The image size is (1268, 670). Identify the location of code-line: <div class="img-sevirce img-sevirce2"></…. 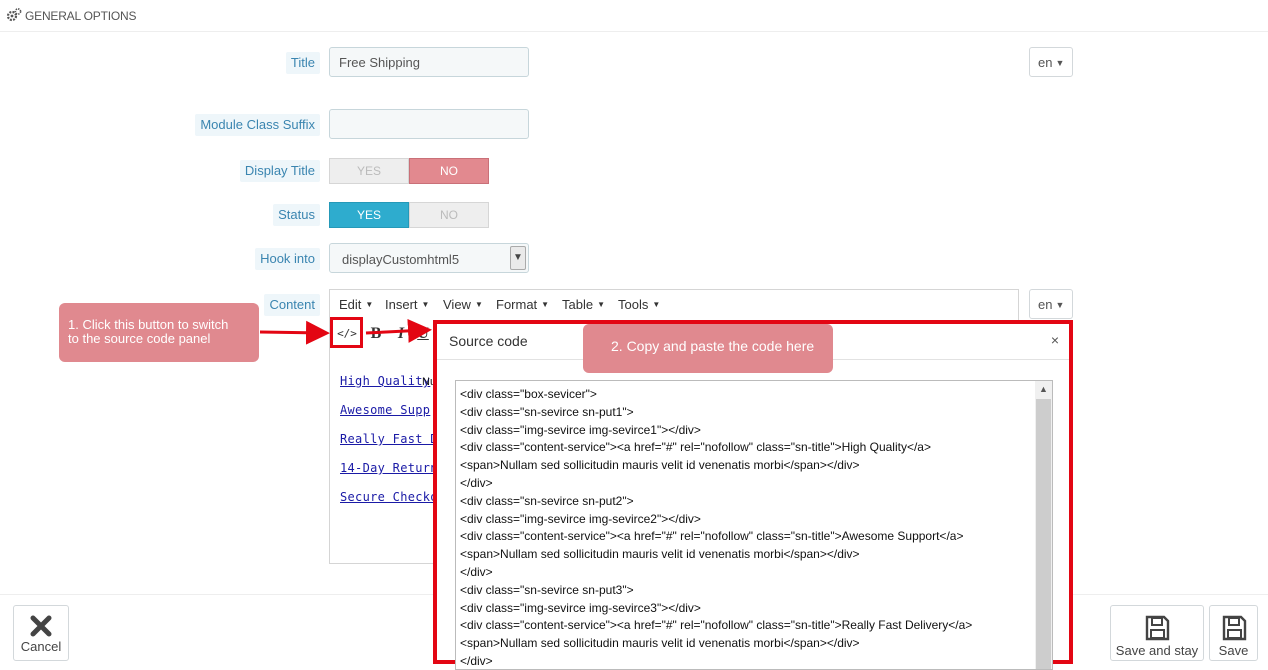
(580, 518).